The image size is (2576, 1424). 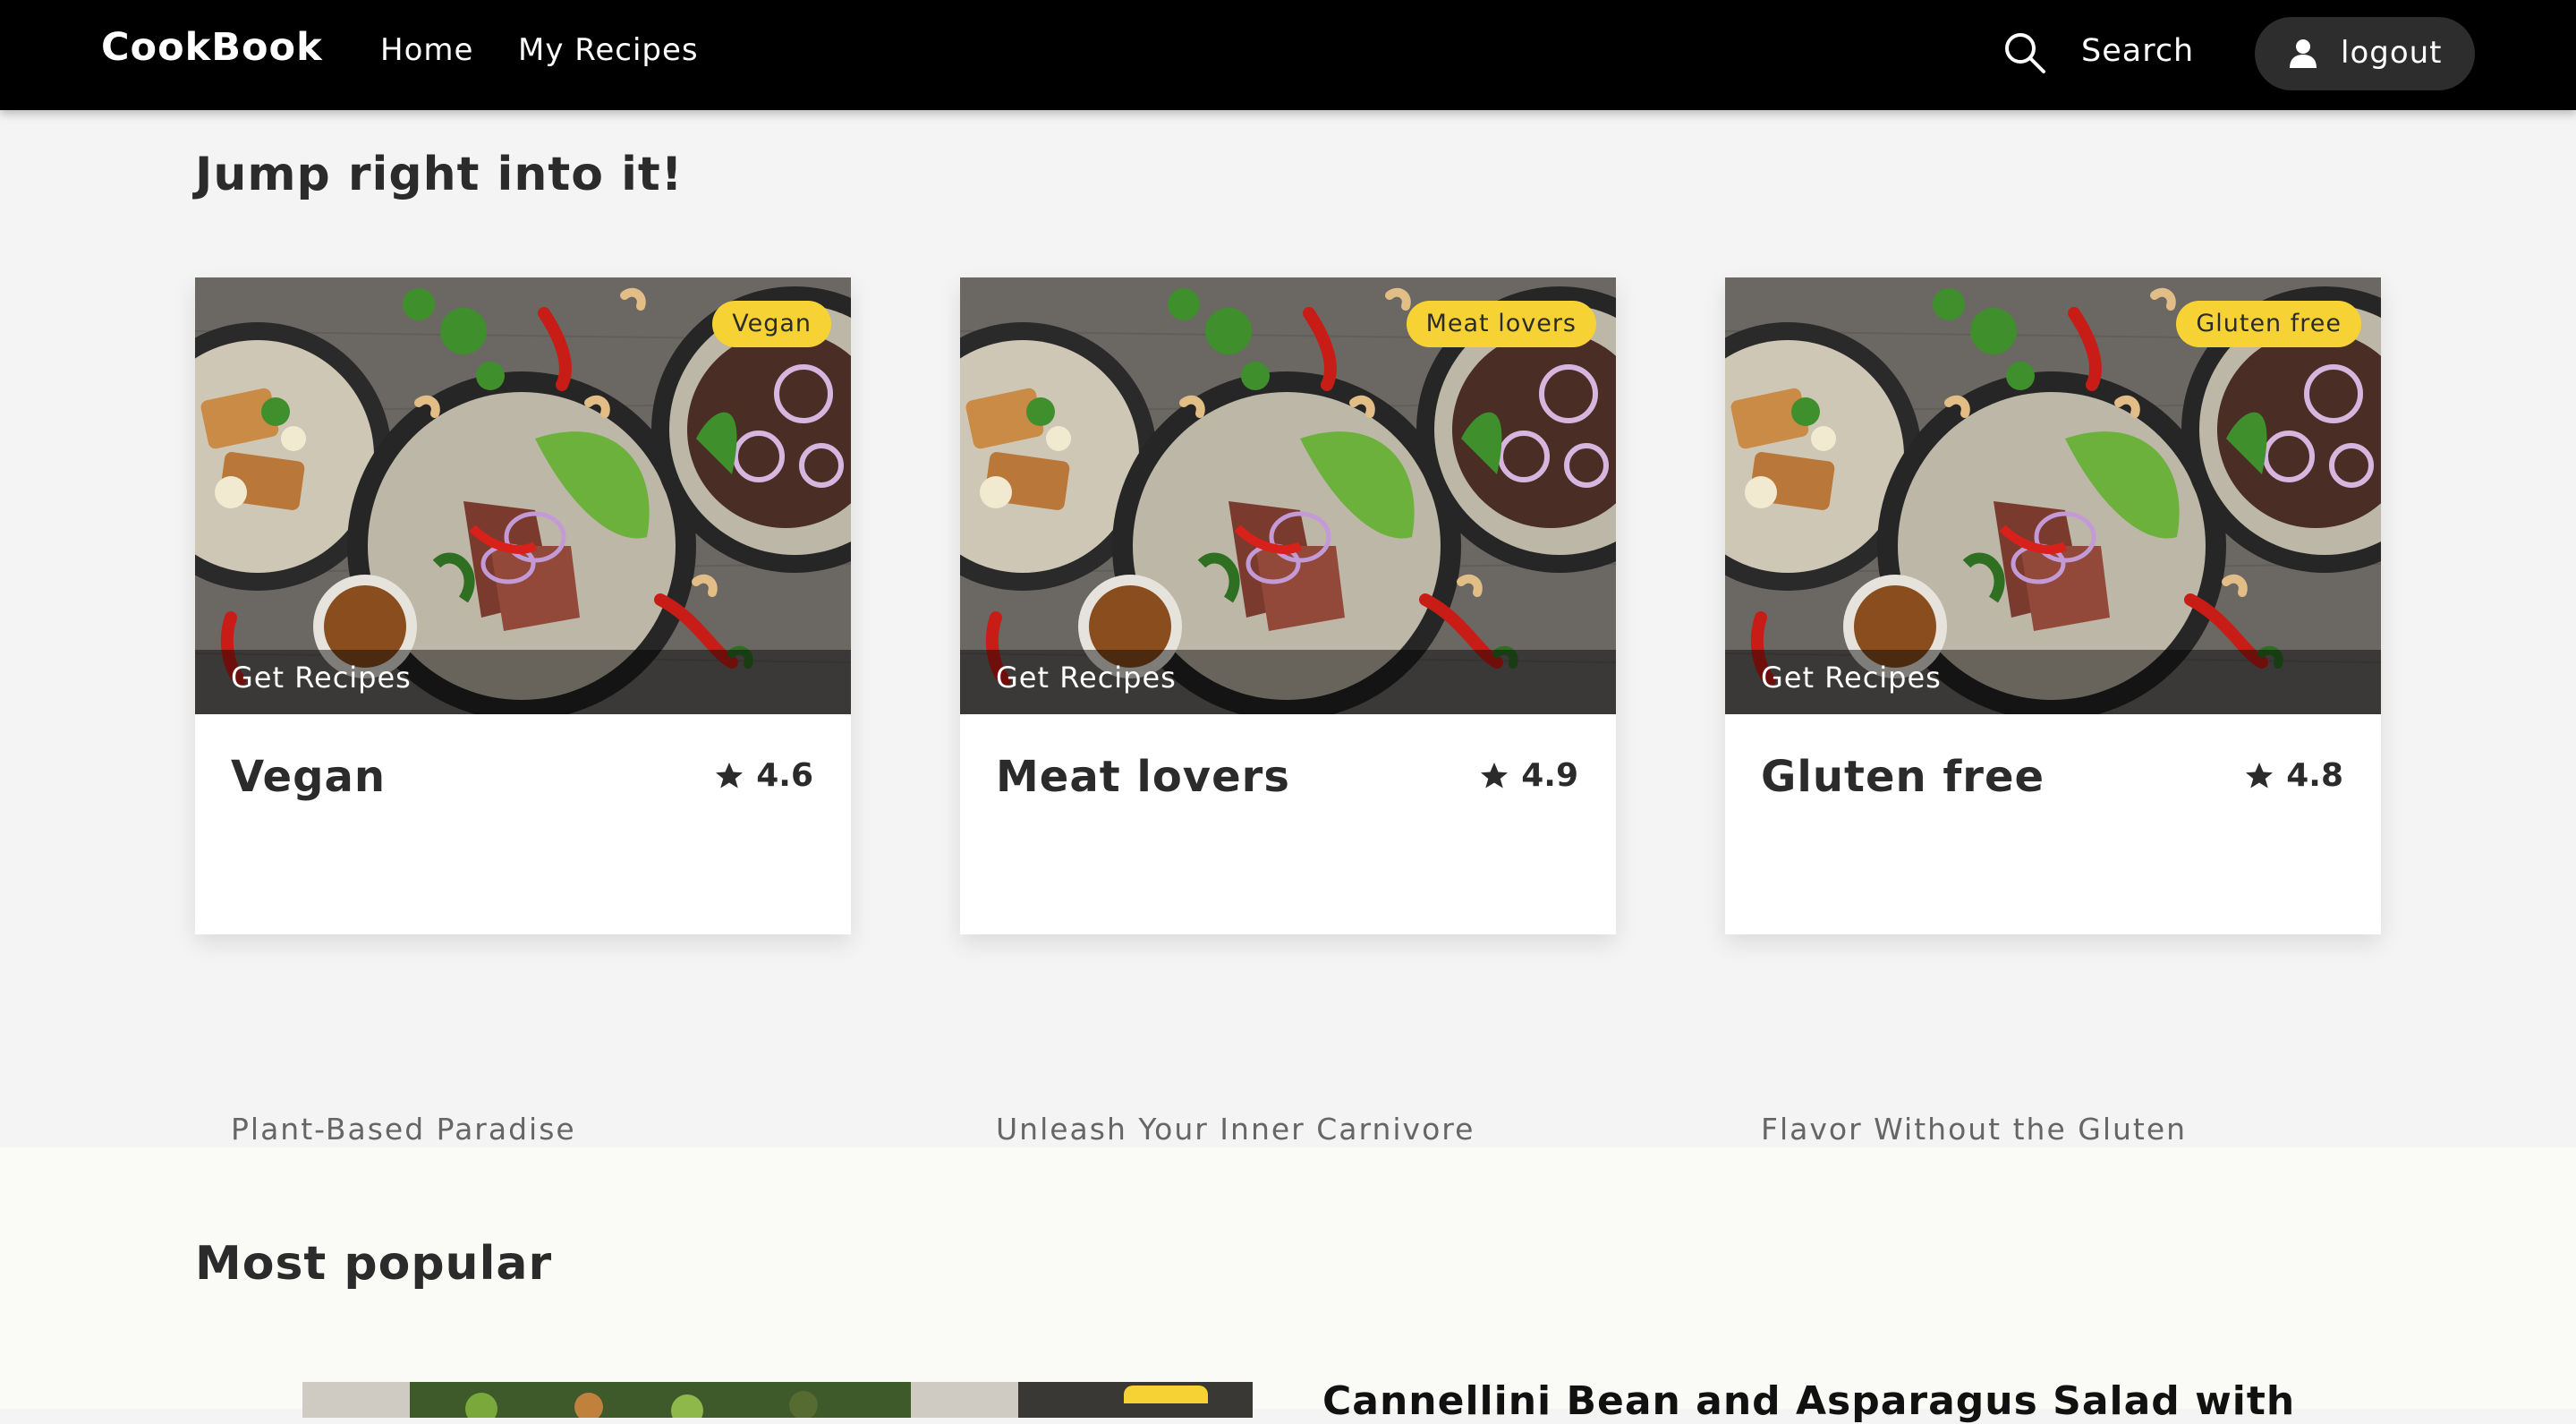 What do you see at coordinates (308, 777) in the screenshot?
I see `card-title: Vegan` at bounding box center [308, 777].